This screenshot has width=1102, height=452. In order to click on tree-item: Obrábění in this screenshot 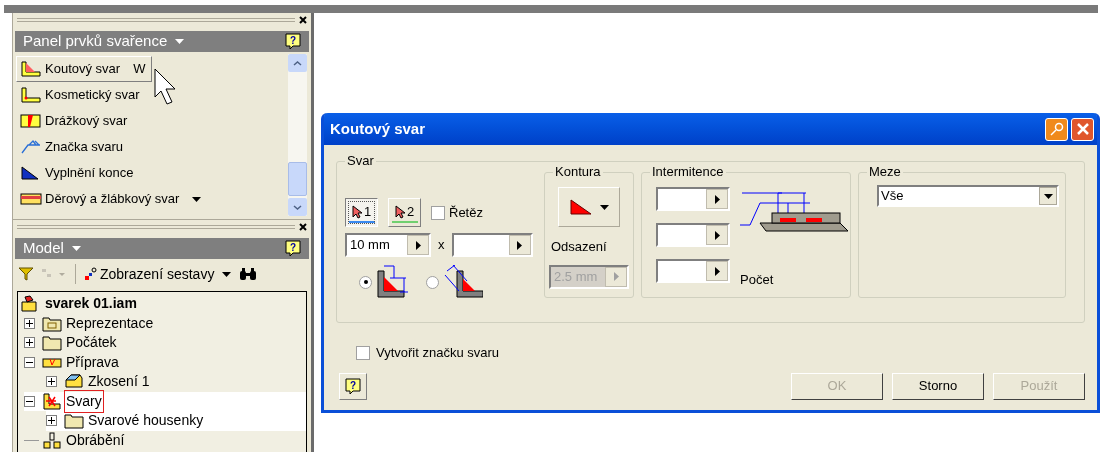, I will do `click(95, 440)`.